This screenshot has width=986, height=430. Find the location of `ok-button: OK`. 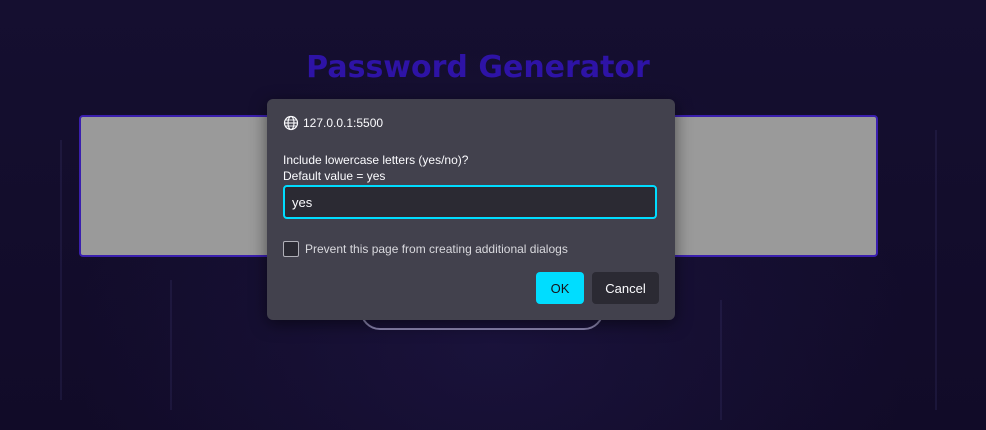

ok-button: OK is located at coordinates (560, 288).